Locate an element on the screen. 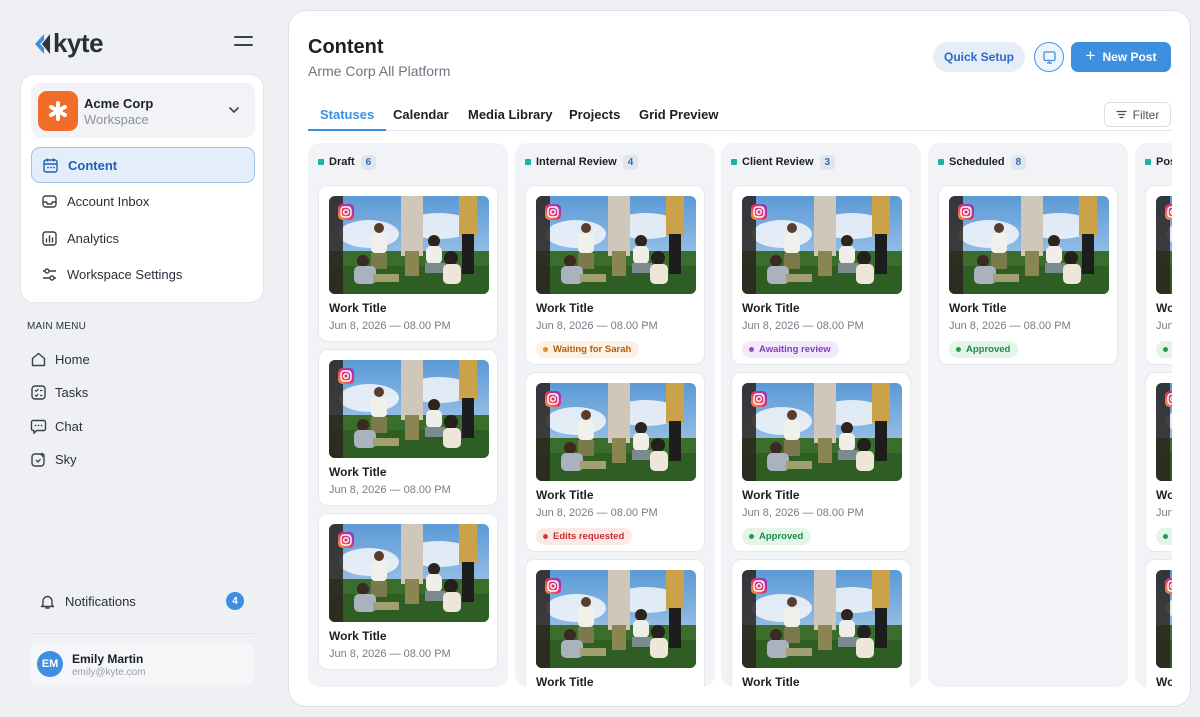 This screenshot has height=717, width=1200. kyte-logo: kyte is located at coordinates (68, 43).